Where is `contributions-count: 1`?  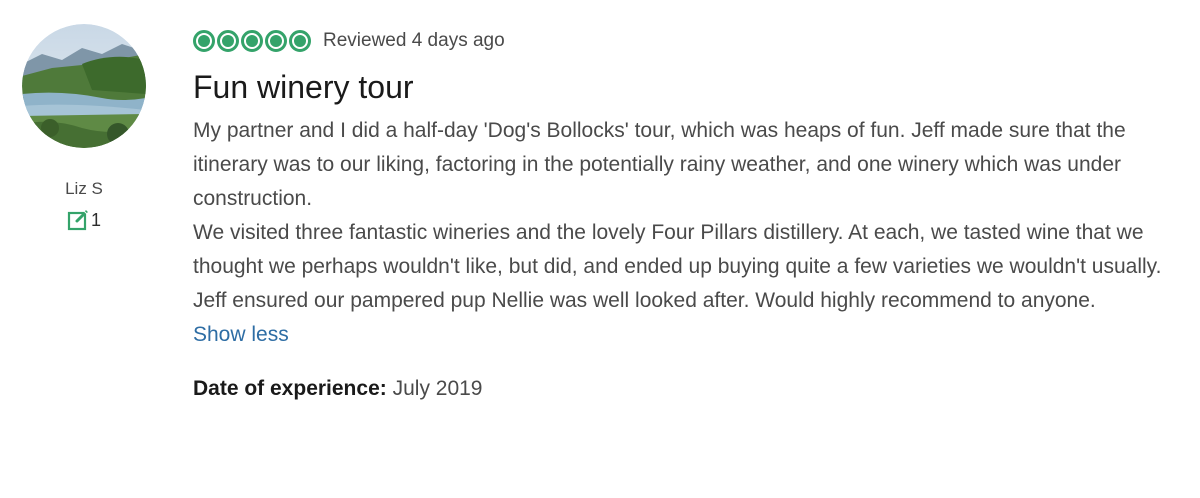 contributions-count: 1 is located at coordinates (84, 220).